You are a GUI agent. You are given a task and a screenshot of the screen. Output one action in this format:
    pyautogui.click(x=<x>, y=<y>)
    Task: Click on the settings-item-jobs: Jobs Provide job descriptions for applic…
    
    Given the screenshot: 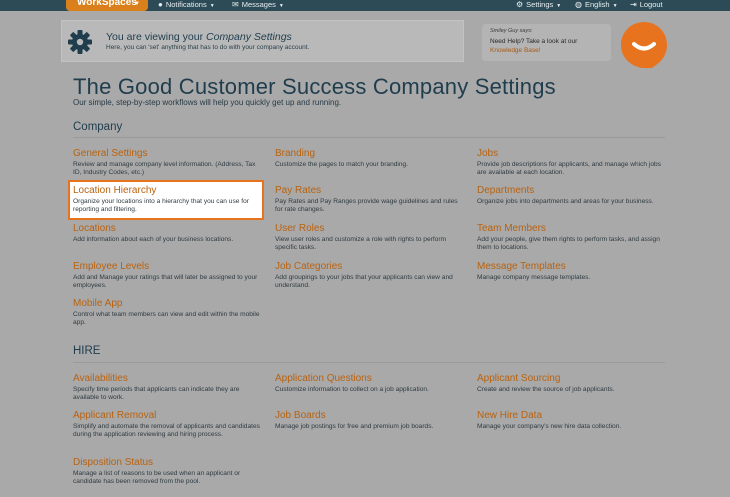 What is the action you would take?
    pyautogui.click(x=573, y=163)
    